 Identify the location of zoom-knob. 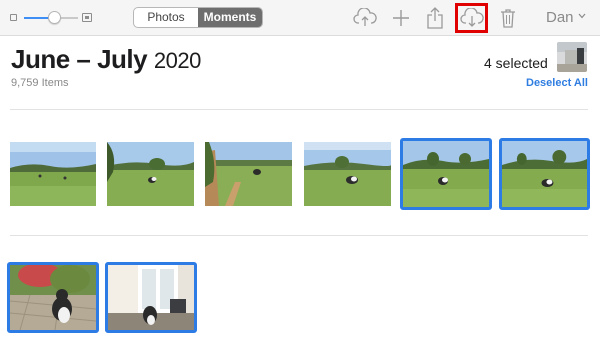
(54, 17).